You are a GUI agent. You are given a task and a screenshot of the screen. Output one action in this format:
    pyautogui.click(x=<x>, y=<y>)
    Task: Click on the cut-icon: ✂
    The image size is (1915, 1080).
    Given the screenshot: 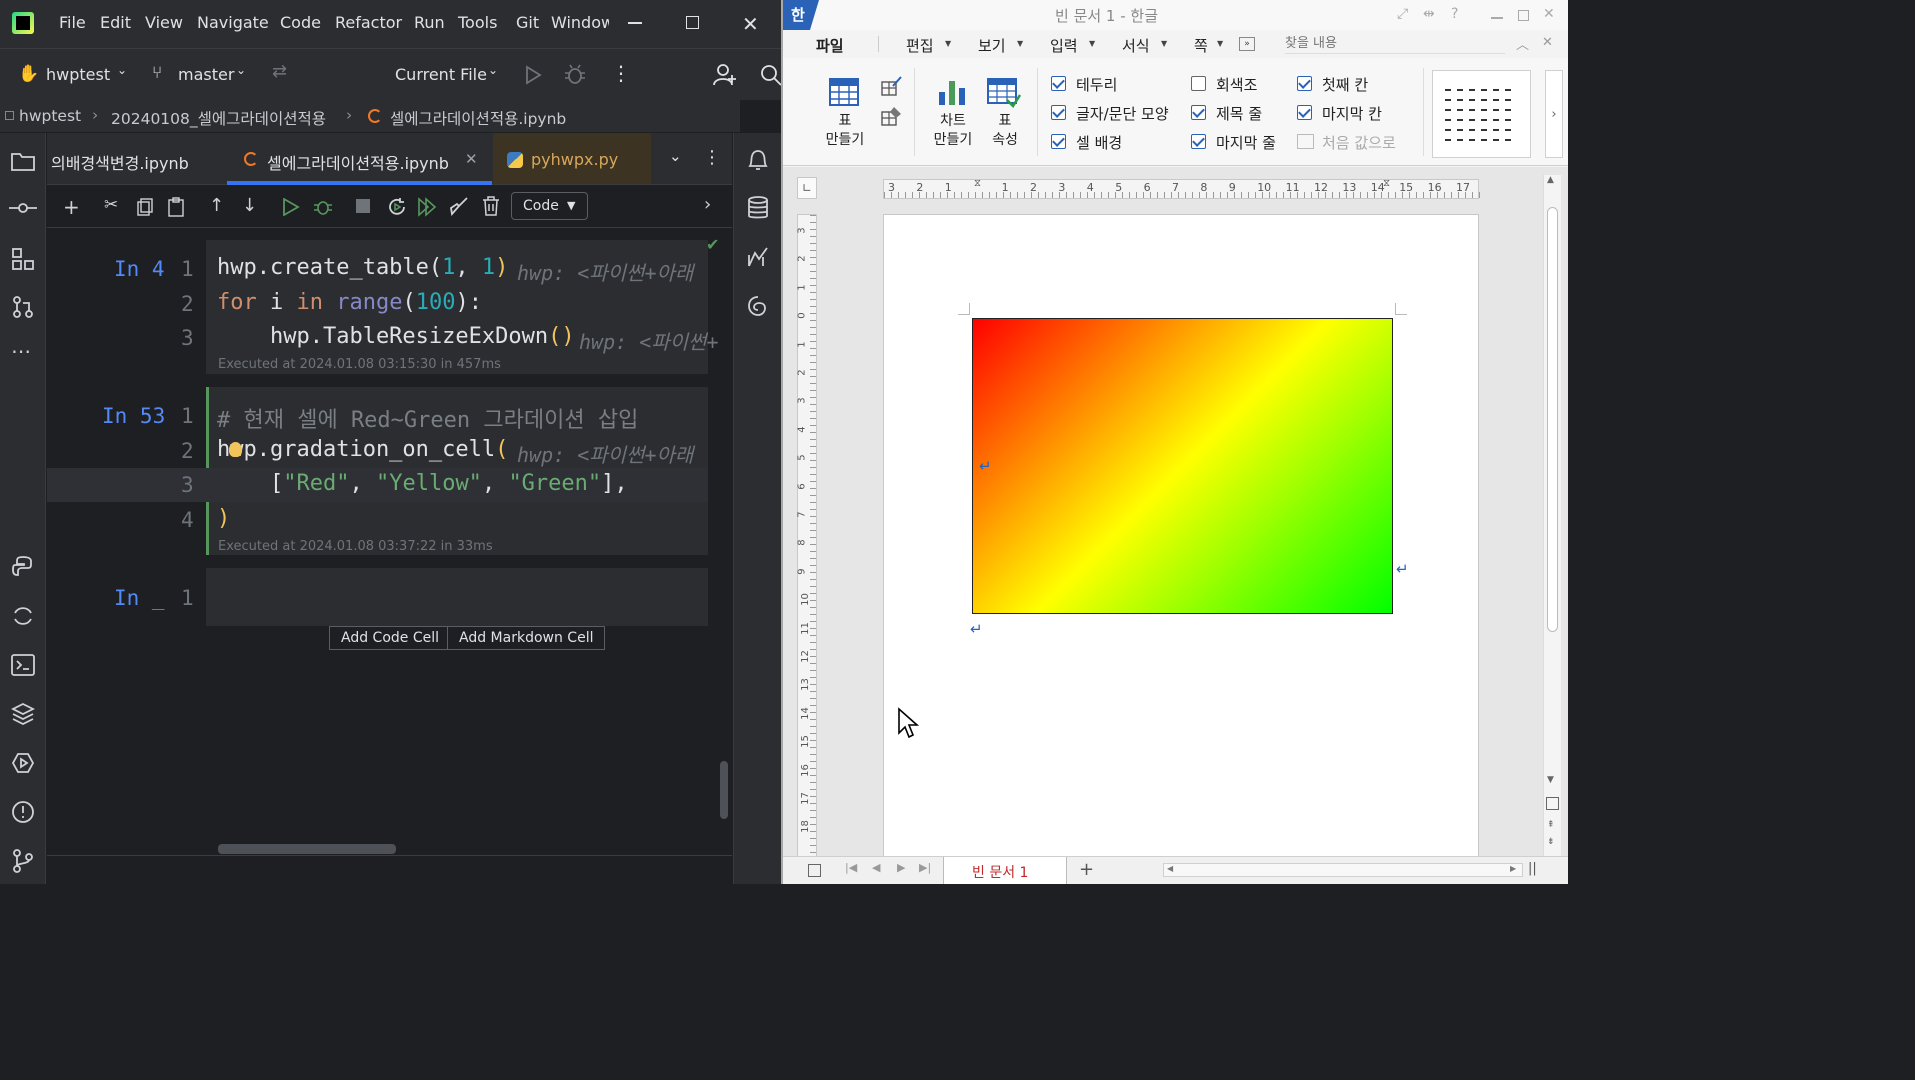 What is the action you would take?
    pyautogui.click(x=111, y=205)
    